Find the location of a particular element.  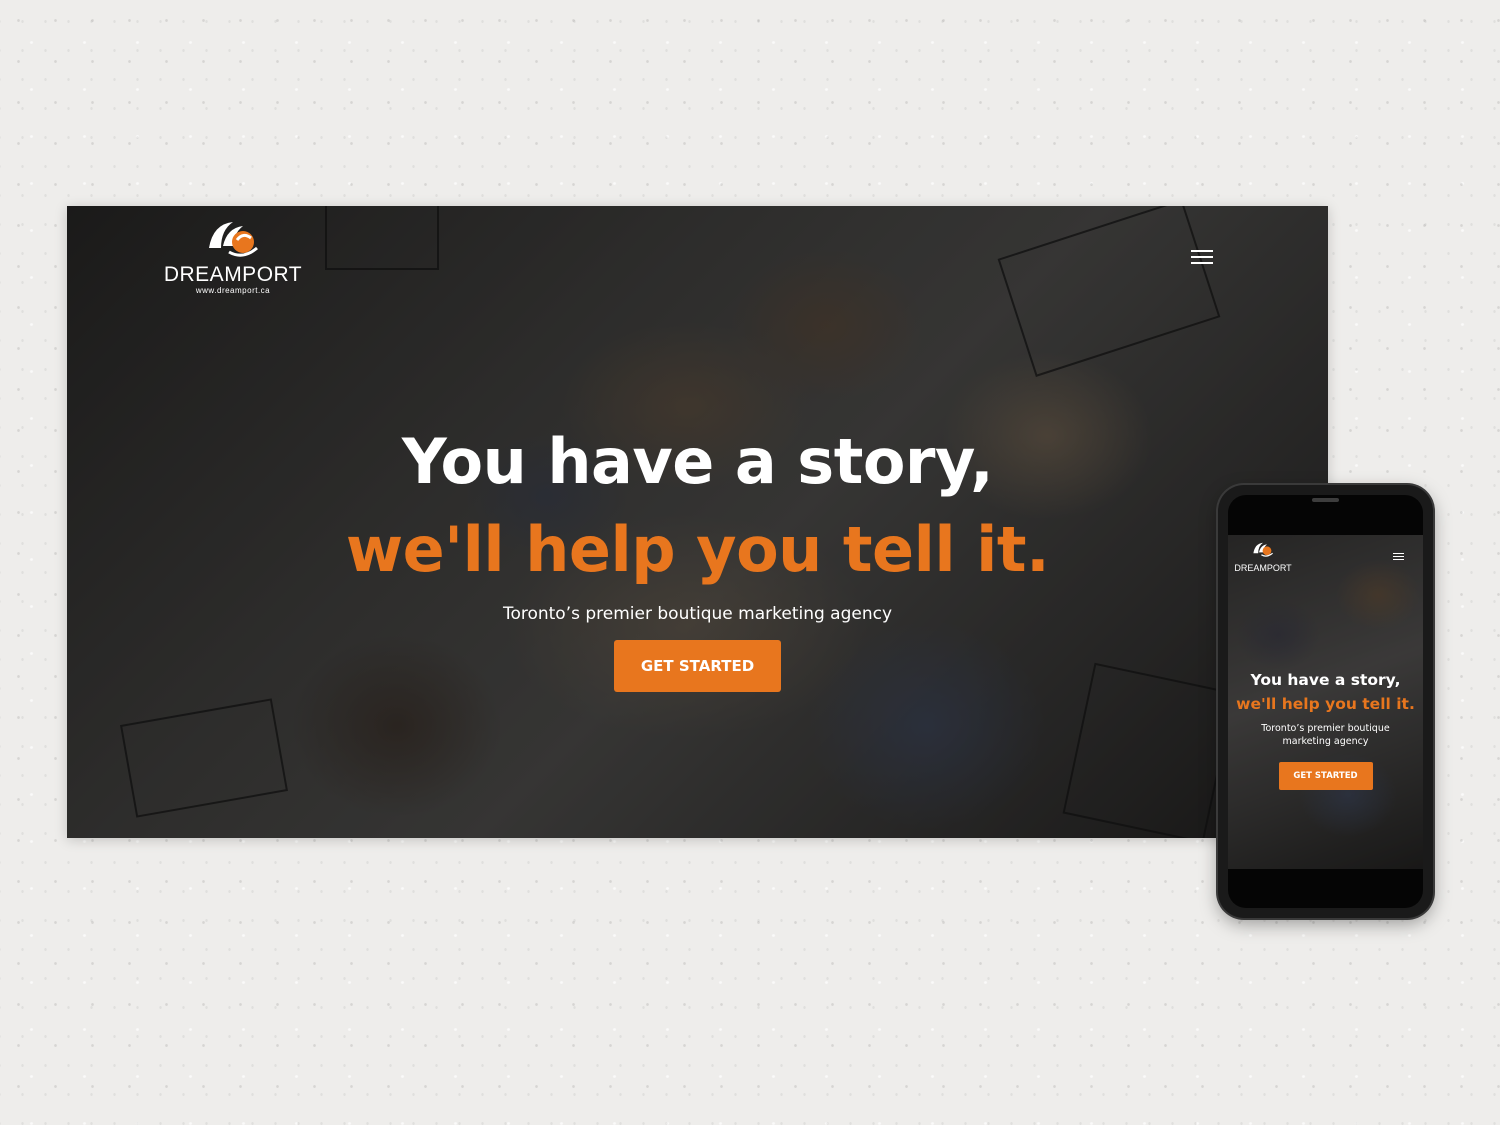

get-started-button: GET STARTED is located at coordinates (697, 666).